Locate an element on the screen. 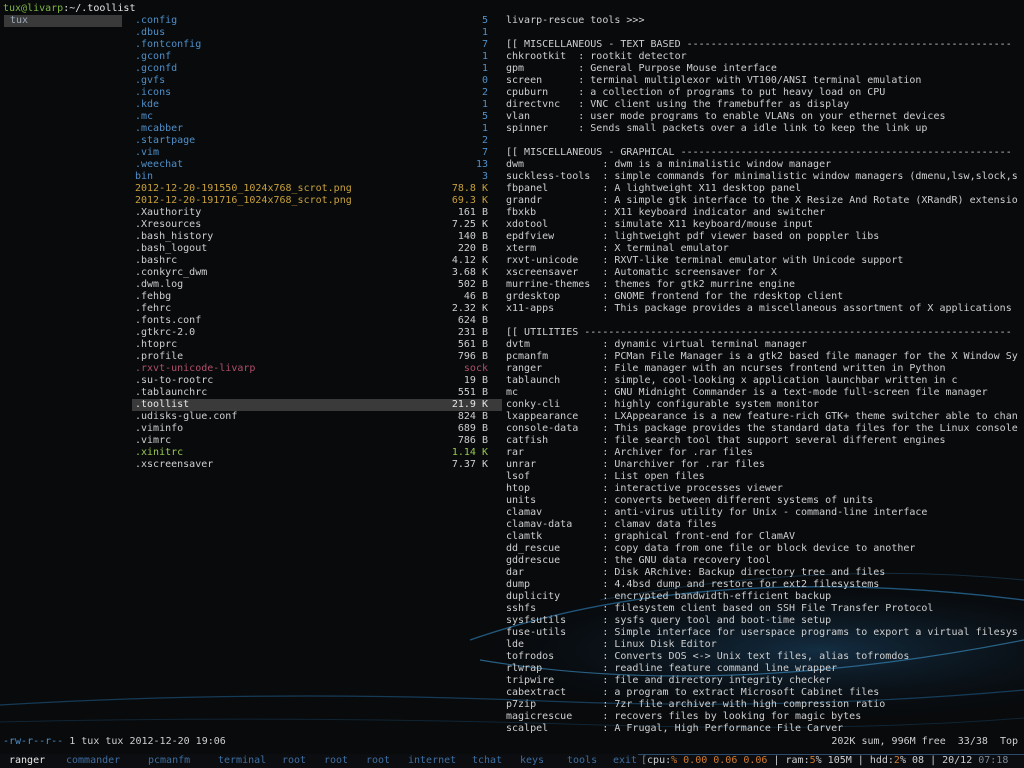  file-row: .gconfd 1 is located at coordinates (317, 69).